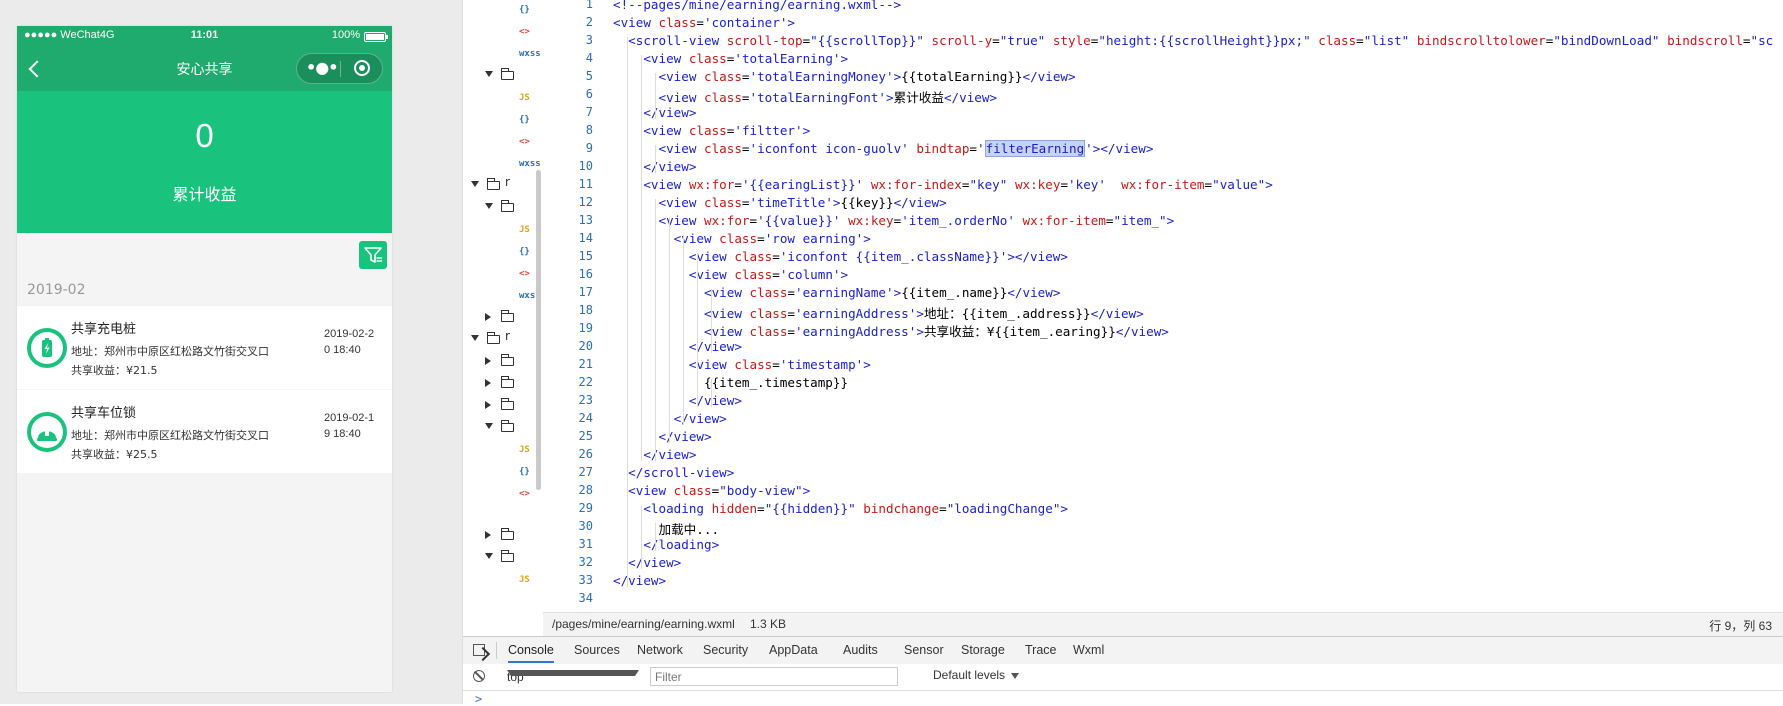 Image resolution: width=1783 pixels, height=706 pixels. What do you see at coordinates (530, 54) in the screenshot?
I see `file-tree-file: wxss` at bounding box center [530, 54].